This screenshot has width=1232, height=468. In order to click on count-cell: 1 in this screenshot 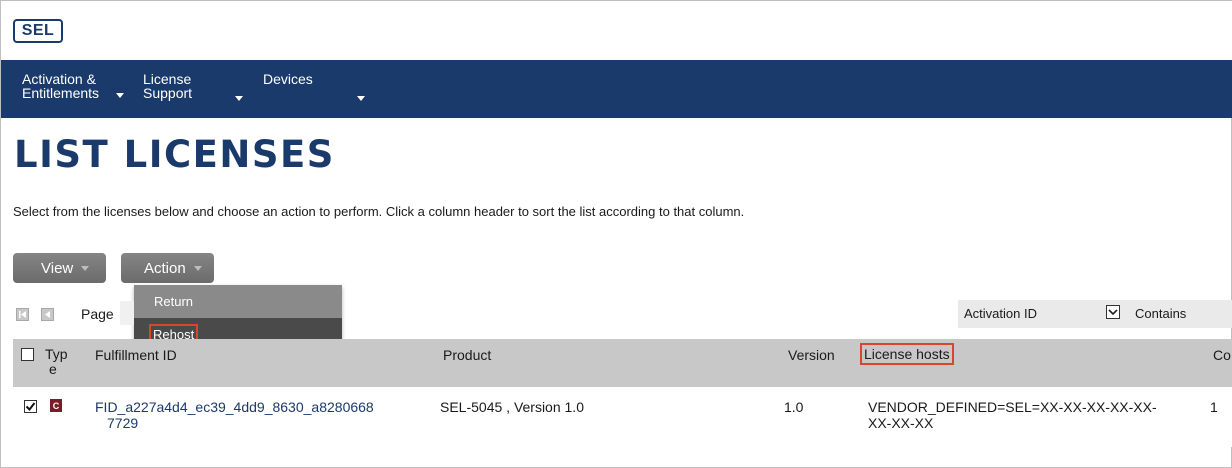, I will do `click(1214, 407)`.